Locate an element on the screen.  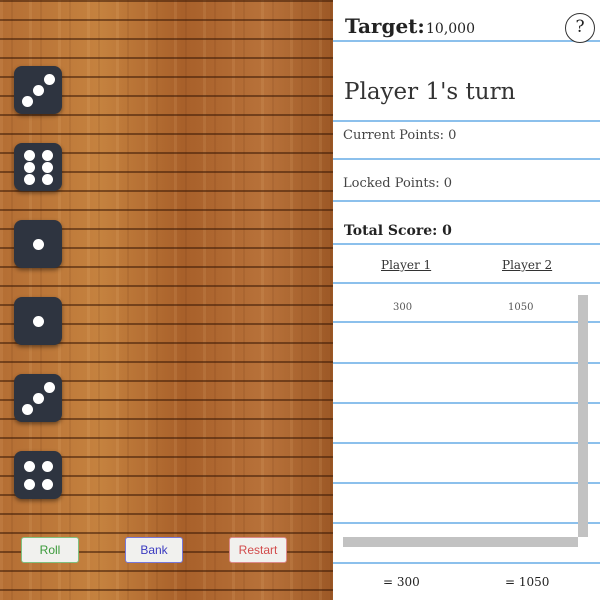
turn-indicator: Player 1's turn is located at coordinates (430, 92).